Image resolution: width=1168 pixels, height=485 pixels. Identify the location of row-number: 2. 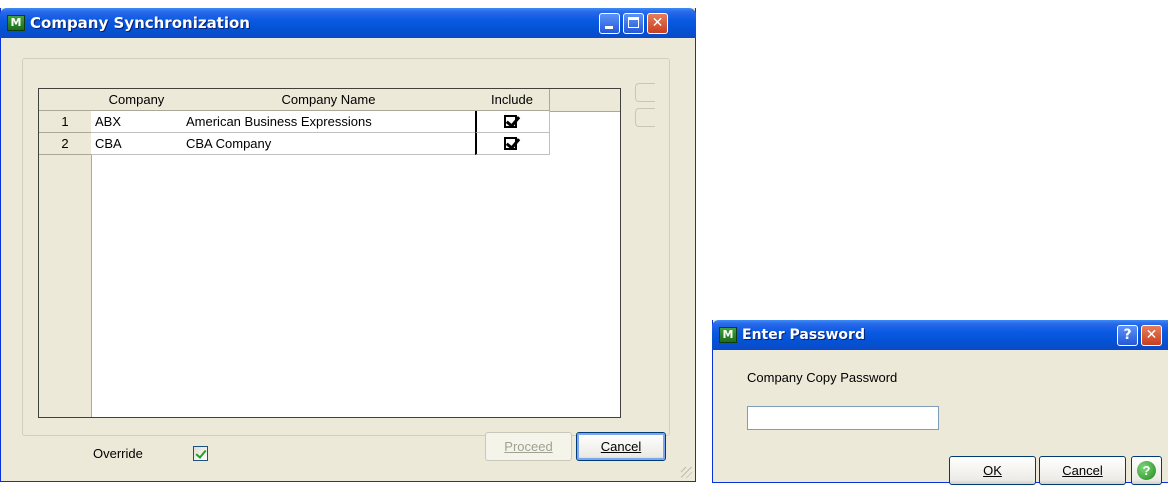
(65, 144).